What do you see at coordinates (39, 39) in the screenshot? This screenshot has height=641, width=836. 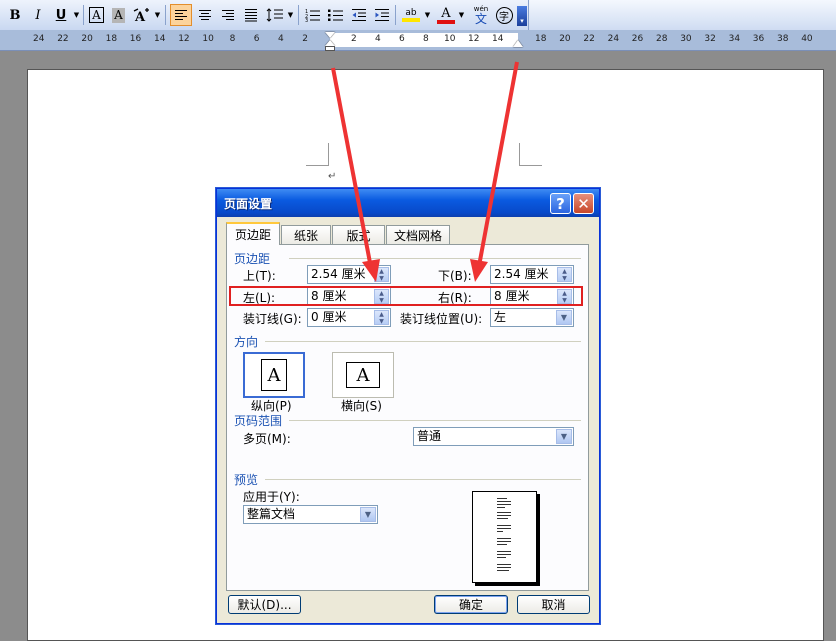 I see `ruler-number: 24` at bounding box center [39, 39].